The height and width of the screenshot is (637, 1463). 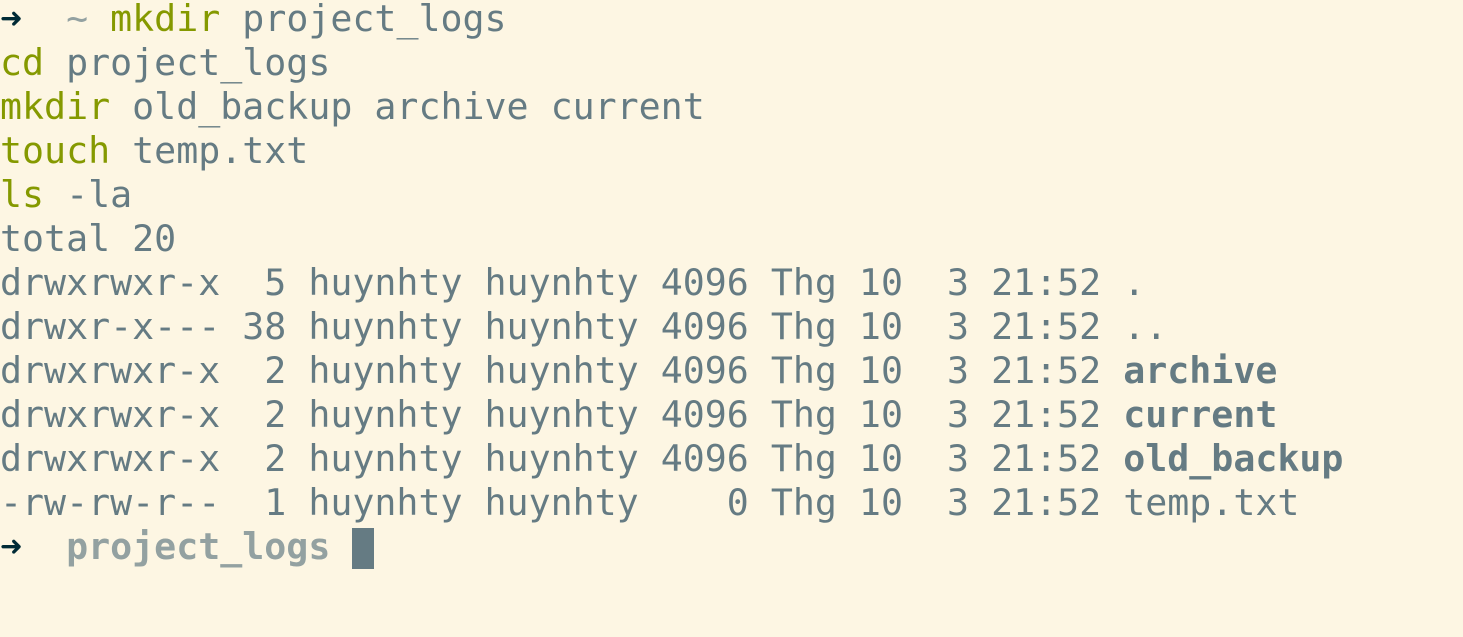 What do you see at coordinates (110, 326) in the screenshot?
I see `ls-perms: drwxr-x---` at bounding box center [110, 326].